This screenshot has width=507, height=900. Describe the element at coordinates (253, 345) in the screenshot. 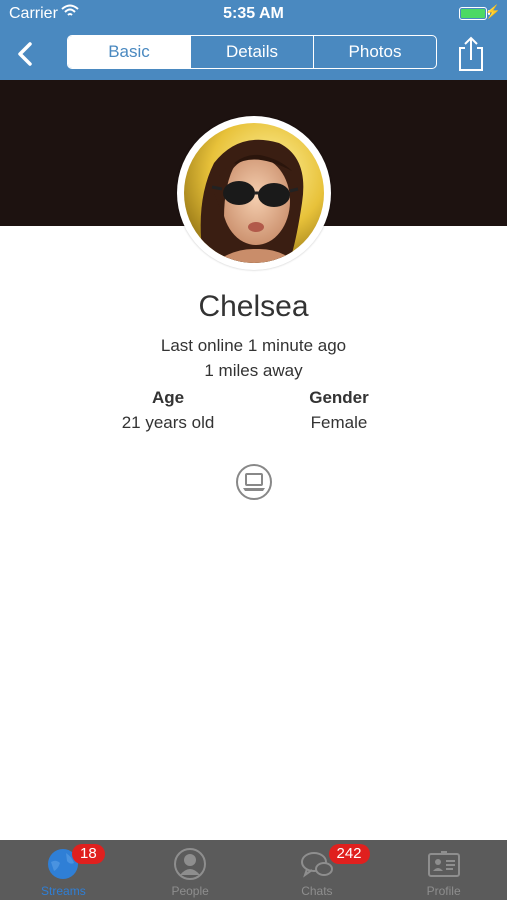

I see `last-online-text: Last online 1 minute ago` at that location.